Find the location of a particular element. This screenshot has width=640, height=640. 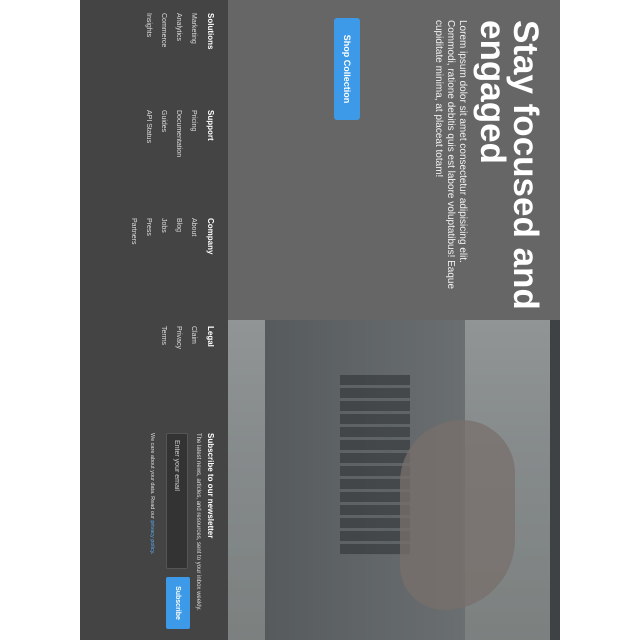

footer-heading: Support is located at coordinates (210, 125).